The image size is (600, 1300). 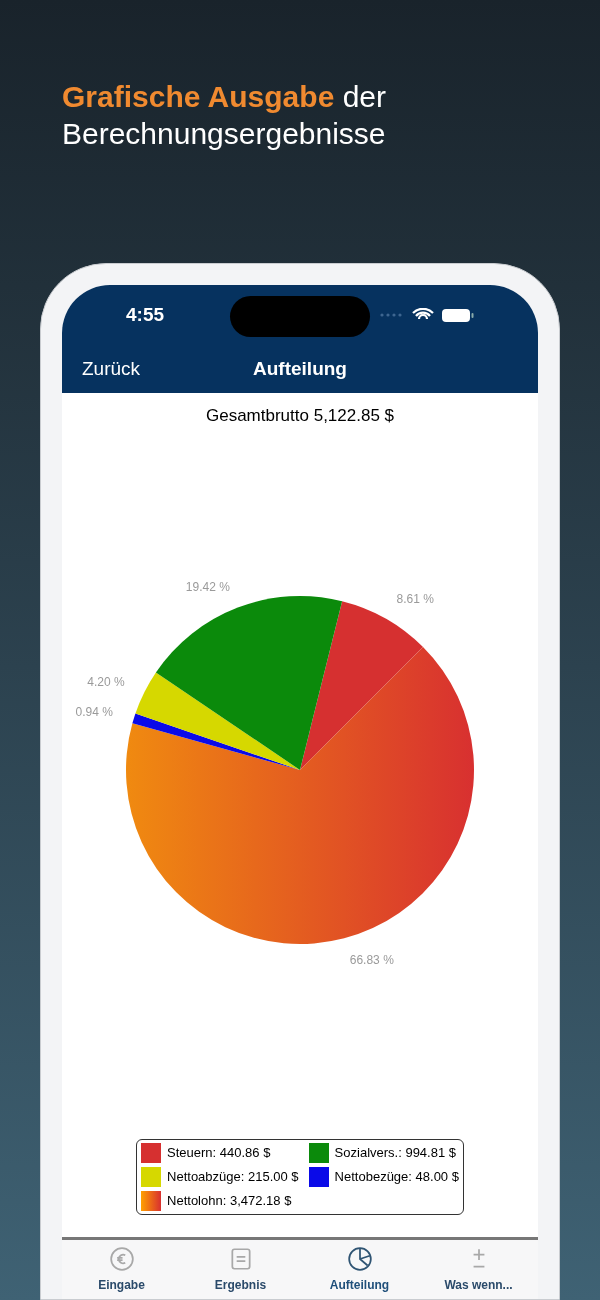 What do you see at coordinates (371, 959) in the screenshot?
I see `percent-label: 66.83 %` at bounding box center [371, 959].